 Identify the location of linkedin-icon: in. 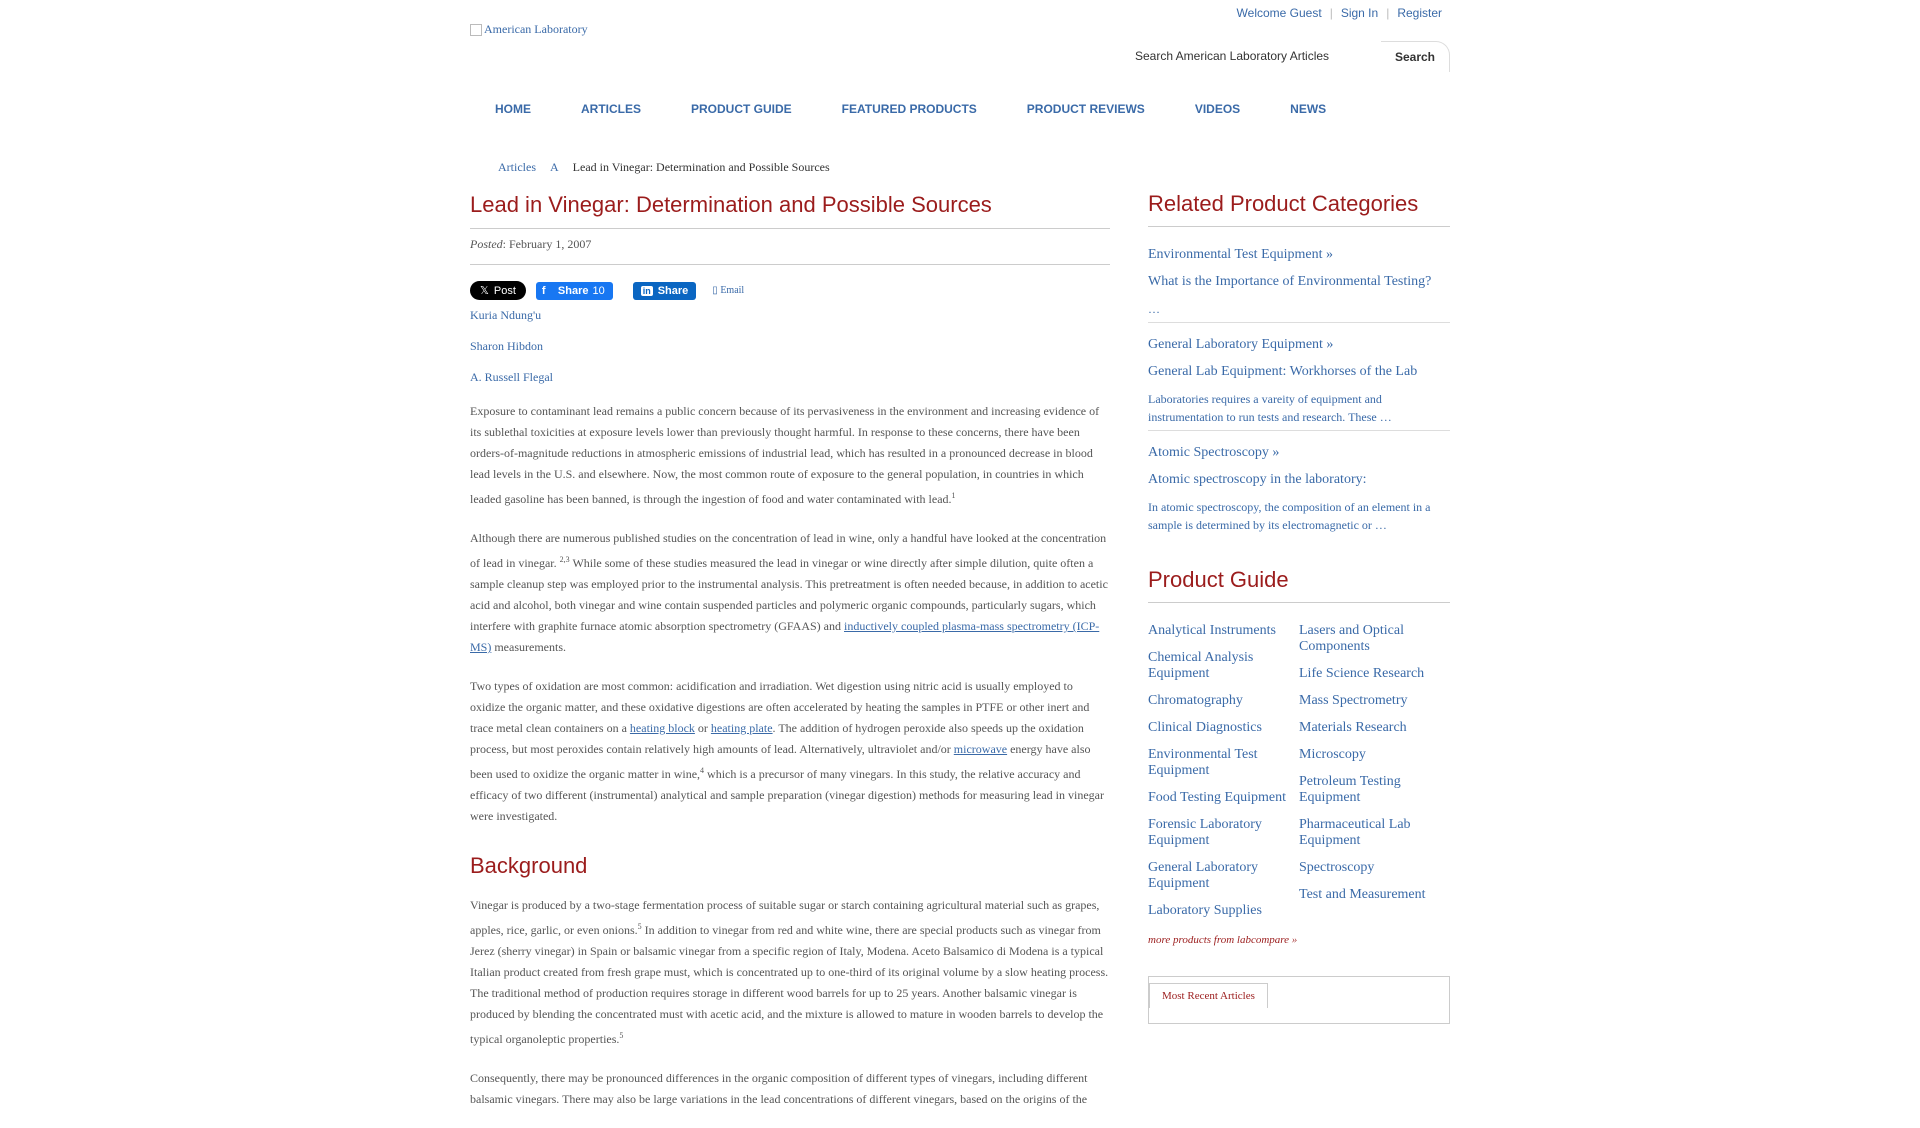
(646, 290).